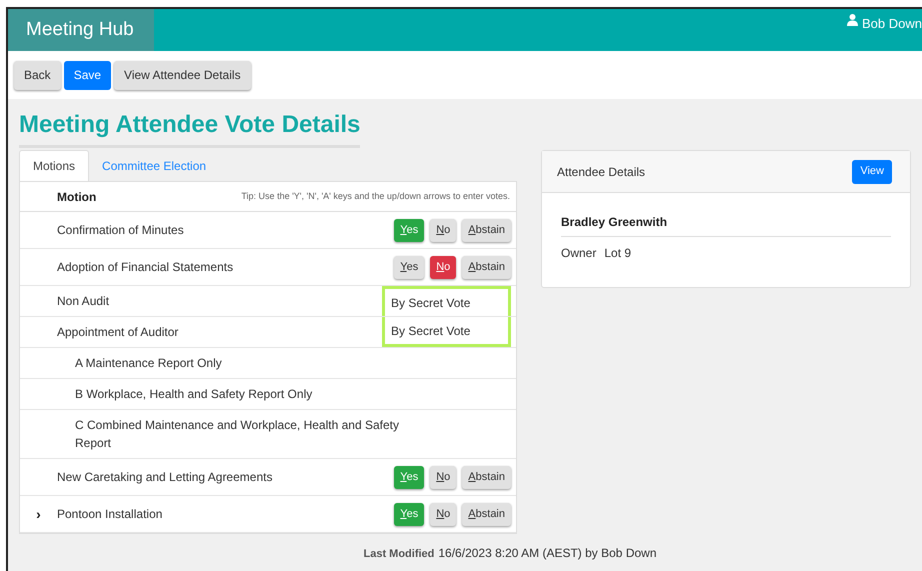 Image resolution: width=922 pixels, height=571 pixels. I want to click on last-modified-value: 16/6/2023 8:20 AM (AEST) by Bob Down, so click(547, 553).